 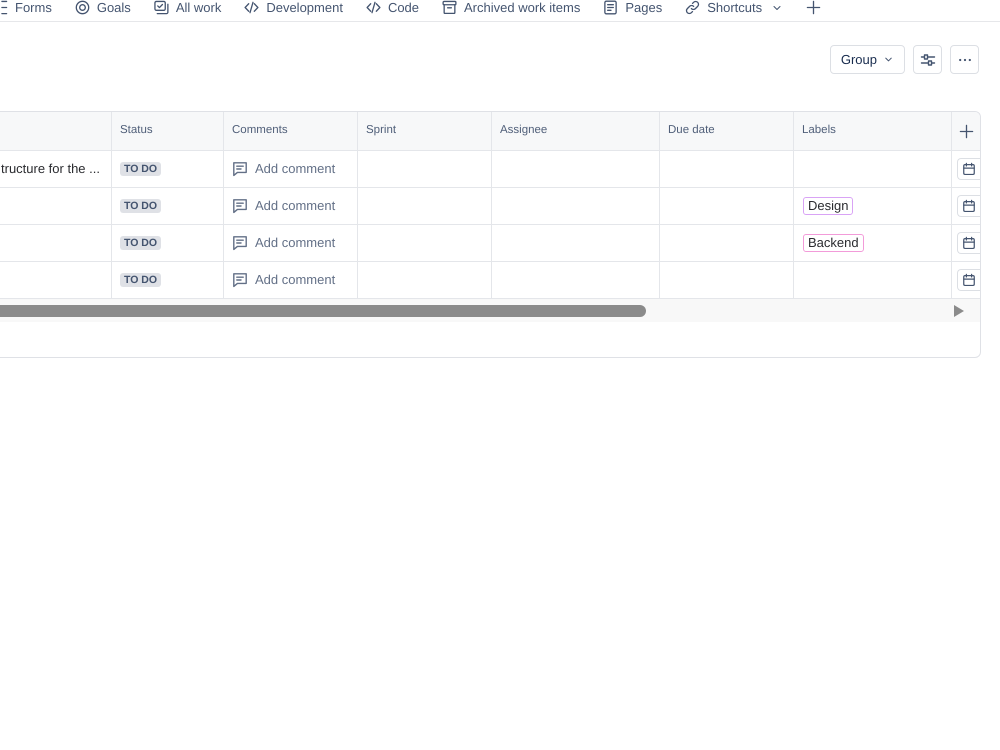 I want to click on target-icon, so click(x=82, y=7).